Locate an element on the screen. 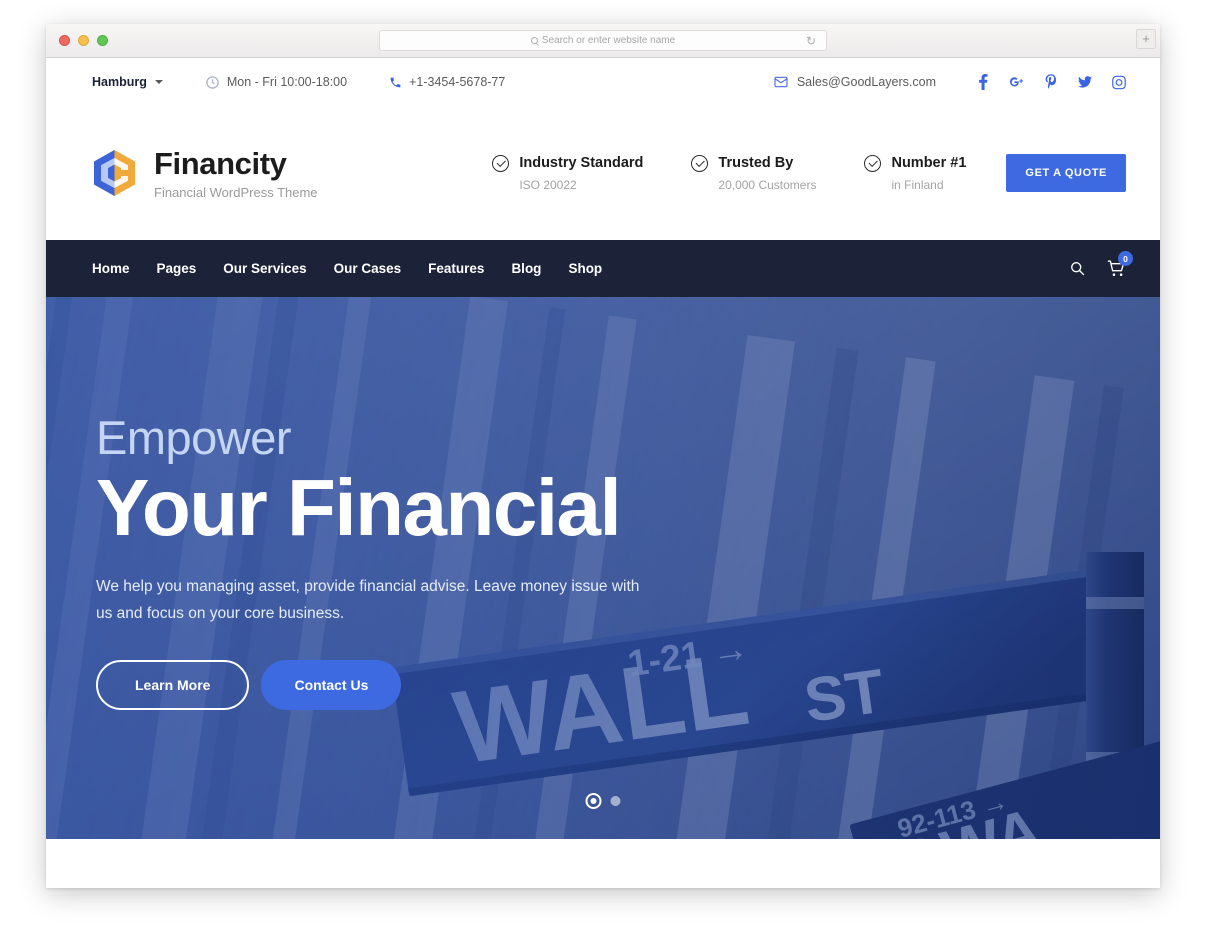 The image size is (1206, 952). nav-right-actions: 0 is located at coordinates (1101, 264).